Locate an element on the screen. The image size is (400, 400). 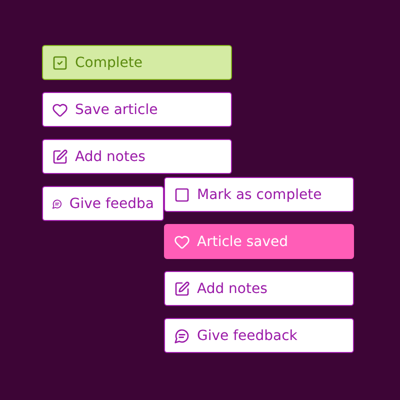
complete-button: Mark as complete is located at coordinates (259, 194).